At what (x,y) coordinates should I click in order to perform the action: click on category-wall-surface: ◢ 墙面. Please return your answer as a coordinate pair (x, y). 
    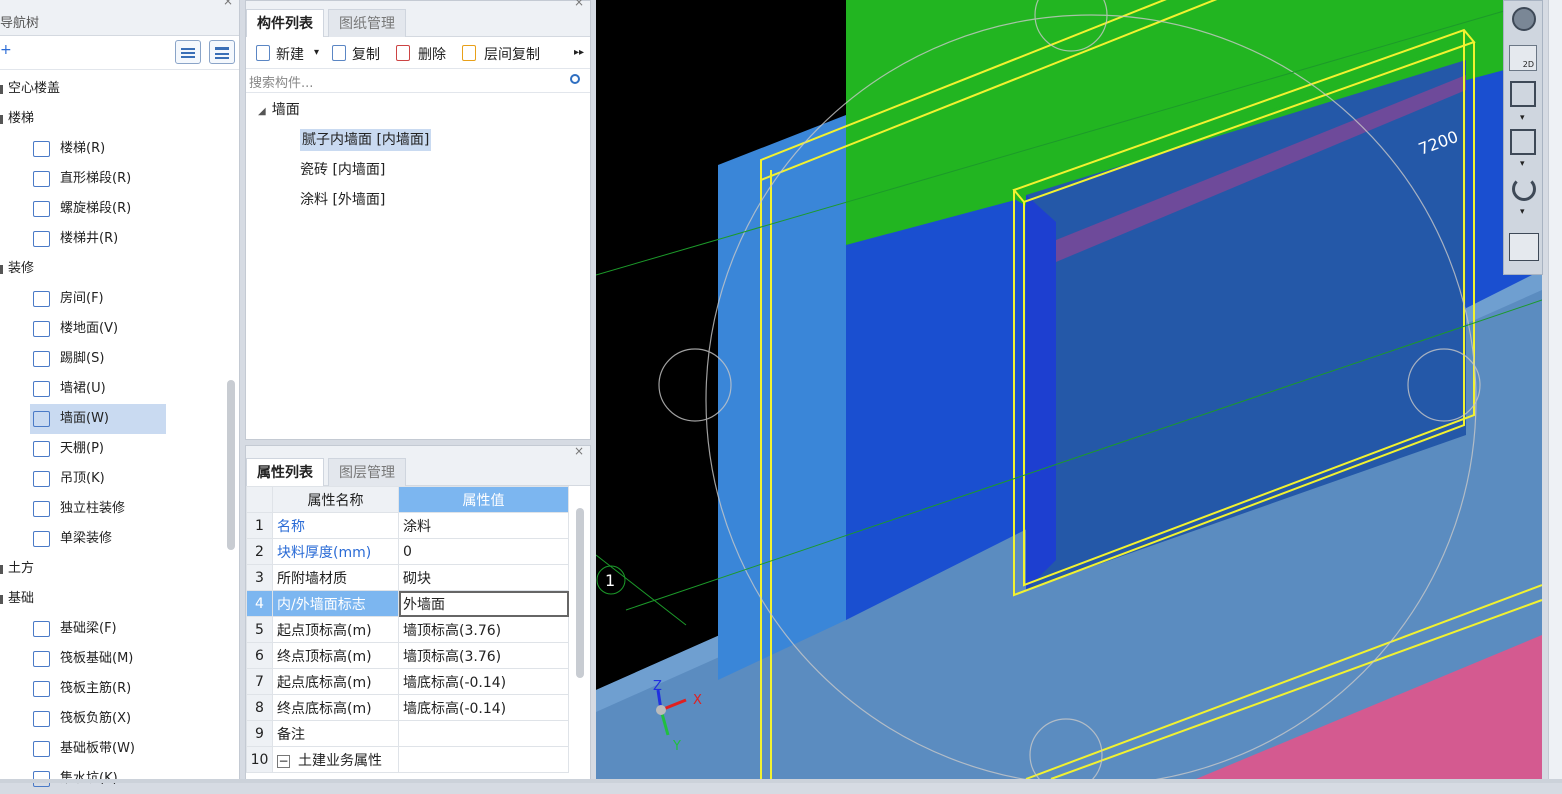
    Looking at the image, I should click on (418, 110).